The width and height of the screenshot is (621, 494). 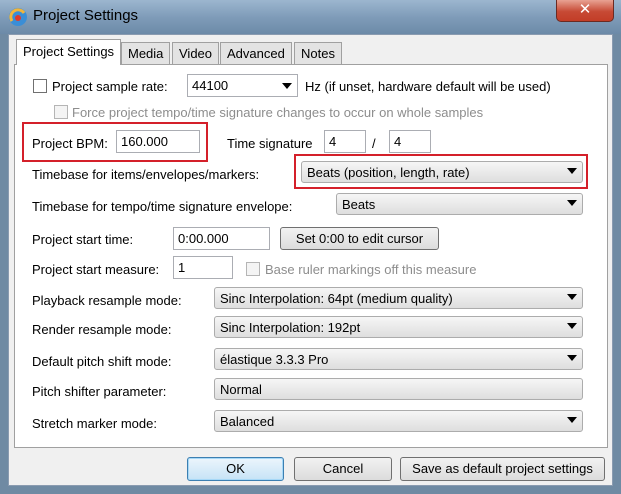 I want to click on sample-rate-combo: 44100, so click(x=242, y=85).